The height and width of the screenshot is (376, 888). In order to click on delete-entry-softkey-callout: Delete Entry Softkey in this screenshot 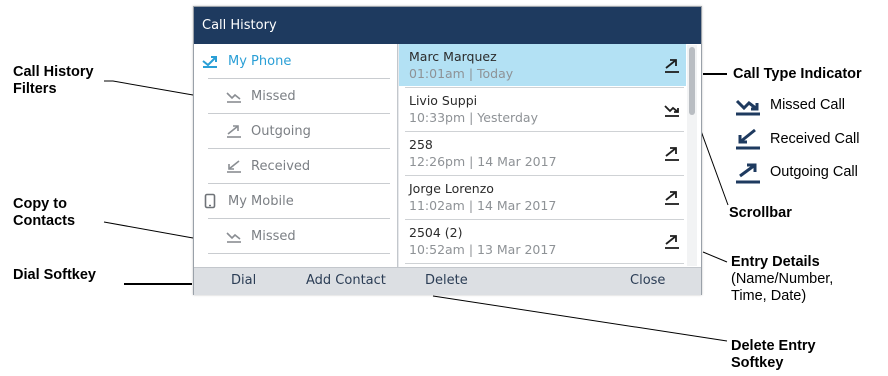, I will do `click(773, 355)`.